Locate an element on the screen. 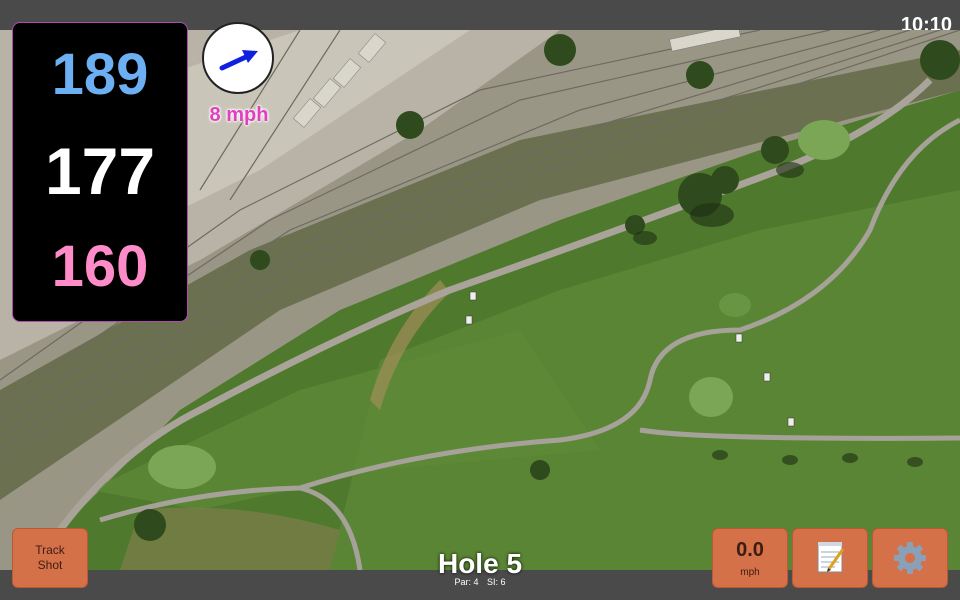 Image resolution: width=960 pixels, height=600 pixels. notes-button is located at coordinates (830, 558).